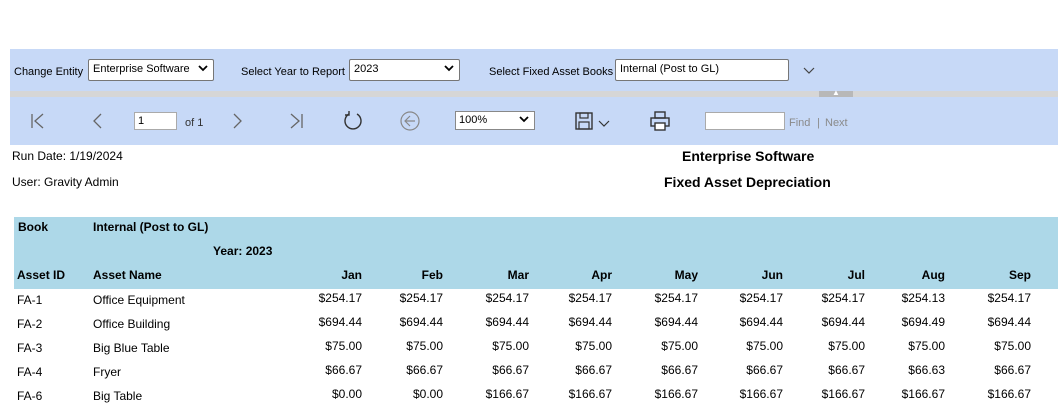 The image size is (1058, 412). What do you see at coordinates (132, 324) in the screenshot?
I see `asset-name-cell: Office Building` at bounding box center [132, 324].